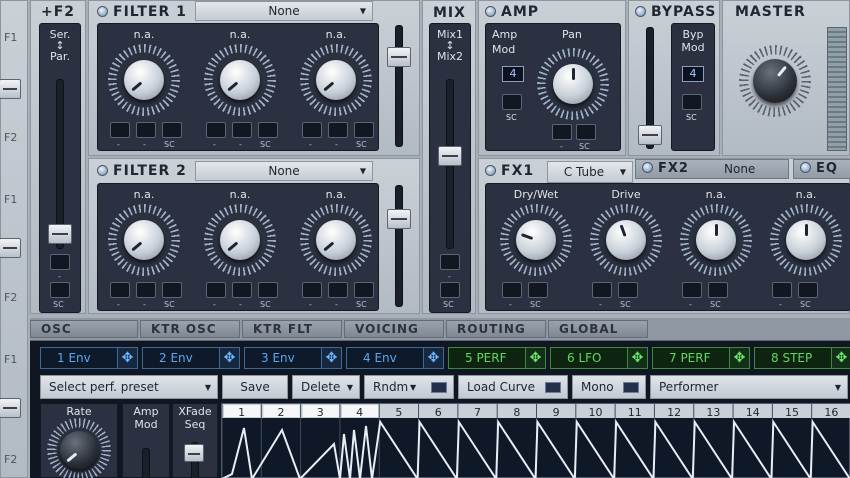 This screenshot has width=850, height=478. What do you see at coordinates (701, 358) in the screenshot?
I see `mod-button-7: 7 PERF ✥` at bounding box center [701, 358].